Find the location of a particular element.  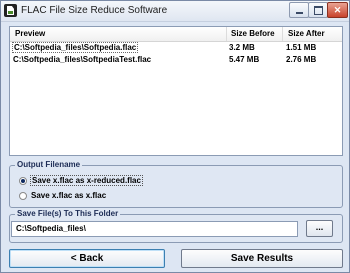

column-header-size-before: Size Before is located at coordinates (253, 33).